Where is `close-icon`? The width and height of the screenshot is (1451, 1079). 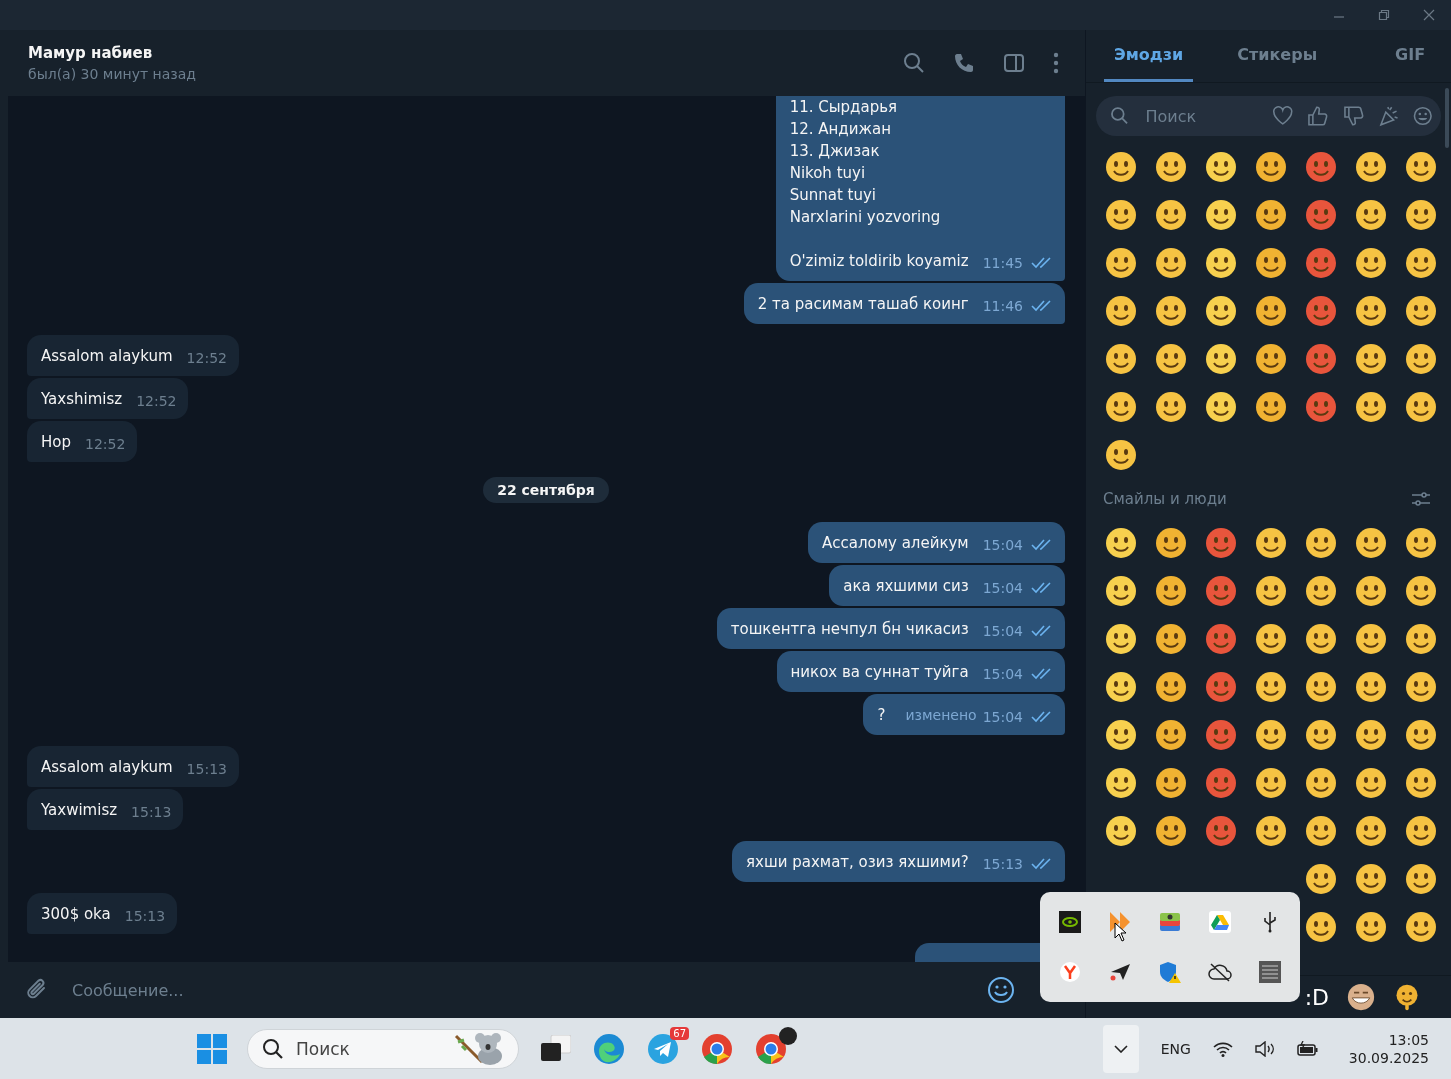 close-icon is located at coordinates (1429, 15).